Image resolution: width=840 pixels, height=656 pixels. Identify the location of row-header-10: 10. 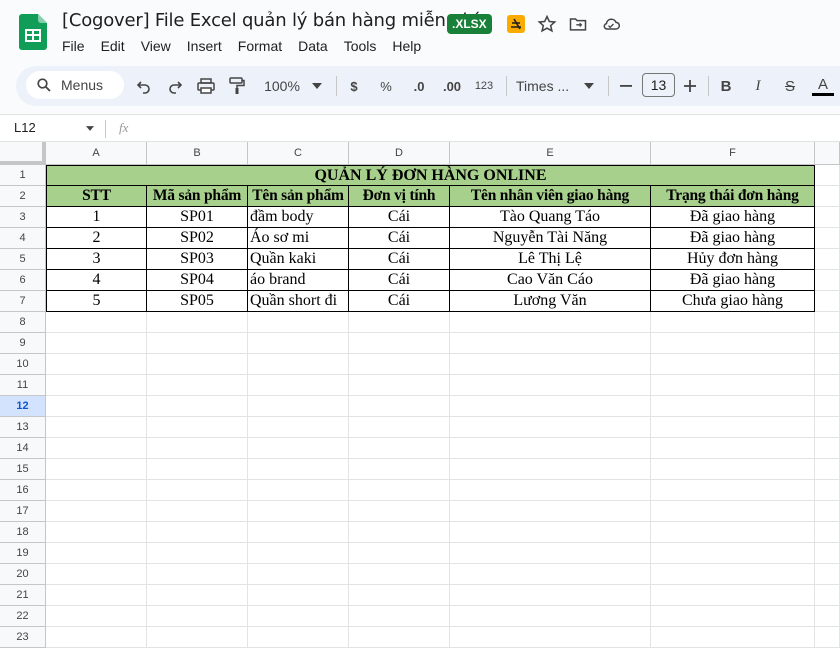
(23, 364).